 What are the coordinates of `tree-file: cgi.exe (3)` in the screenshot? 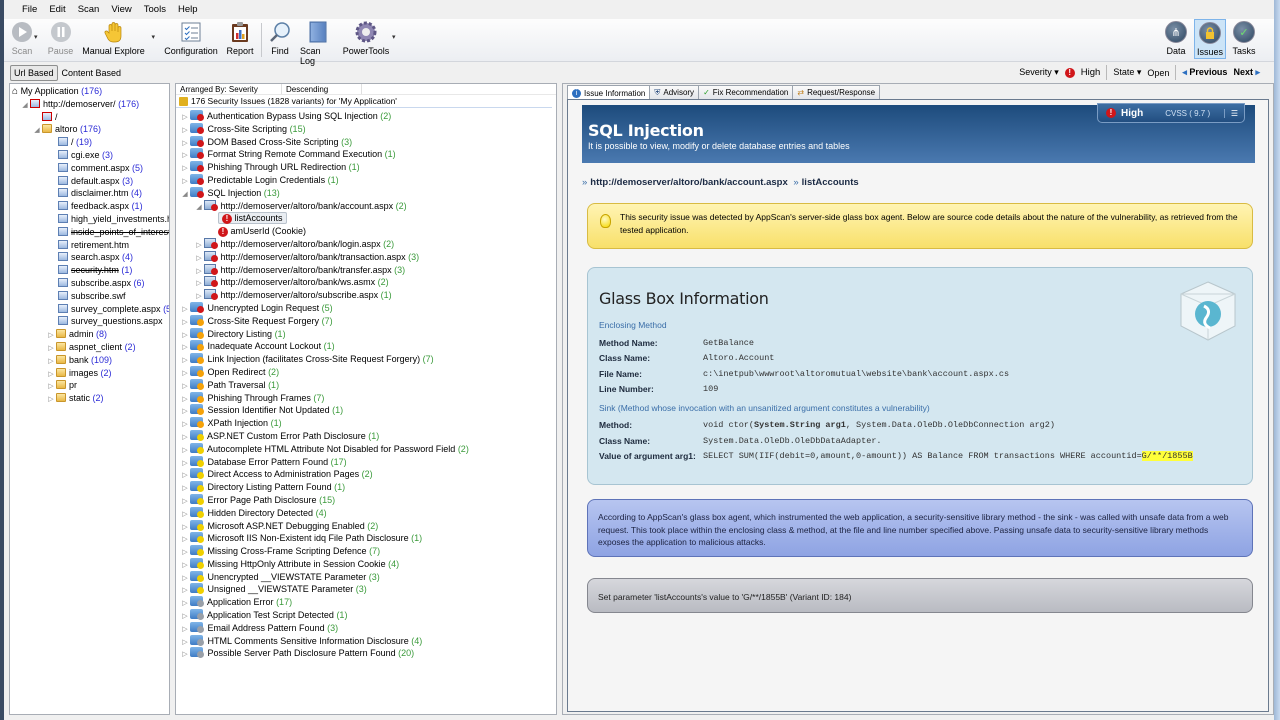 It's located at (90, 155).